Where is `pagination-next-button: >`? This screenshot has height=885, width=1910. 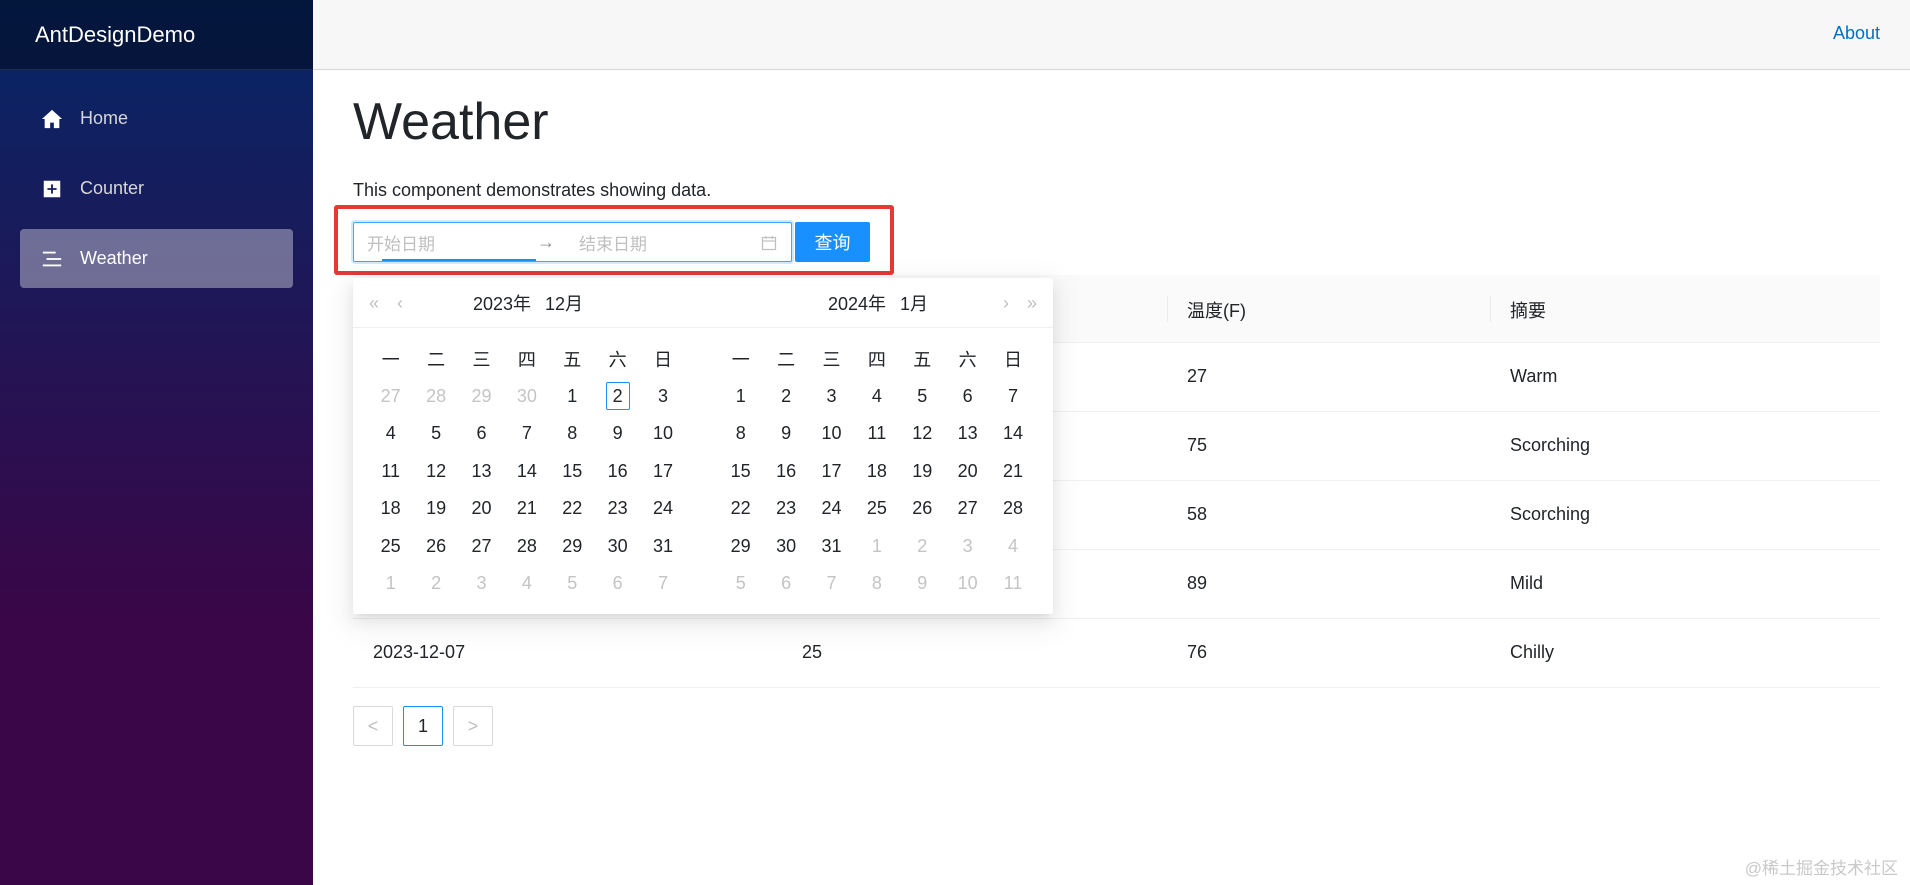
pagination-next-button: > is located at coordinates (473, 726).